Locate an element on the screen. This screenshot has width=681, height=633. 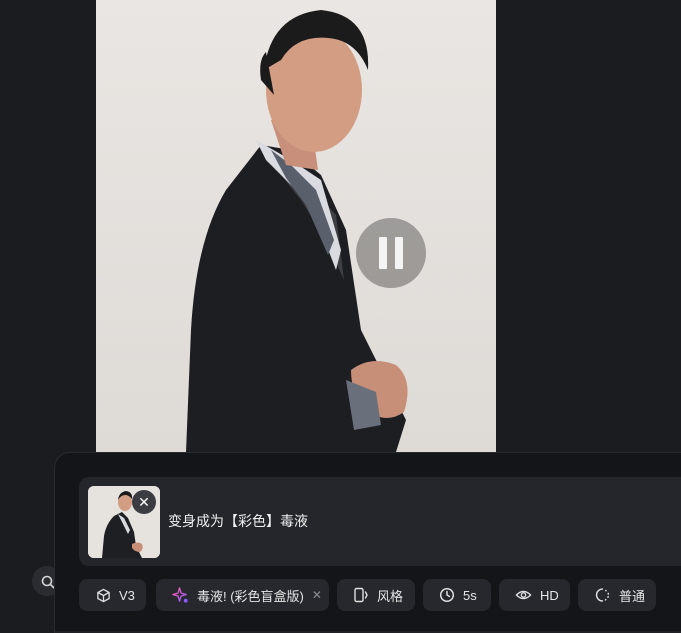
clear-effect-icon: ✕ is located at coordinates (317, 595).